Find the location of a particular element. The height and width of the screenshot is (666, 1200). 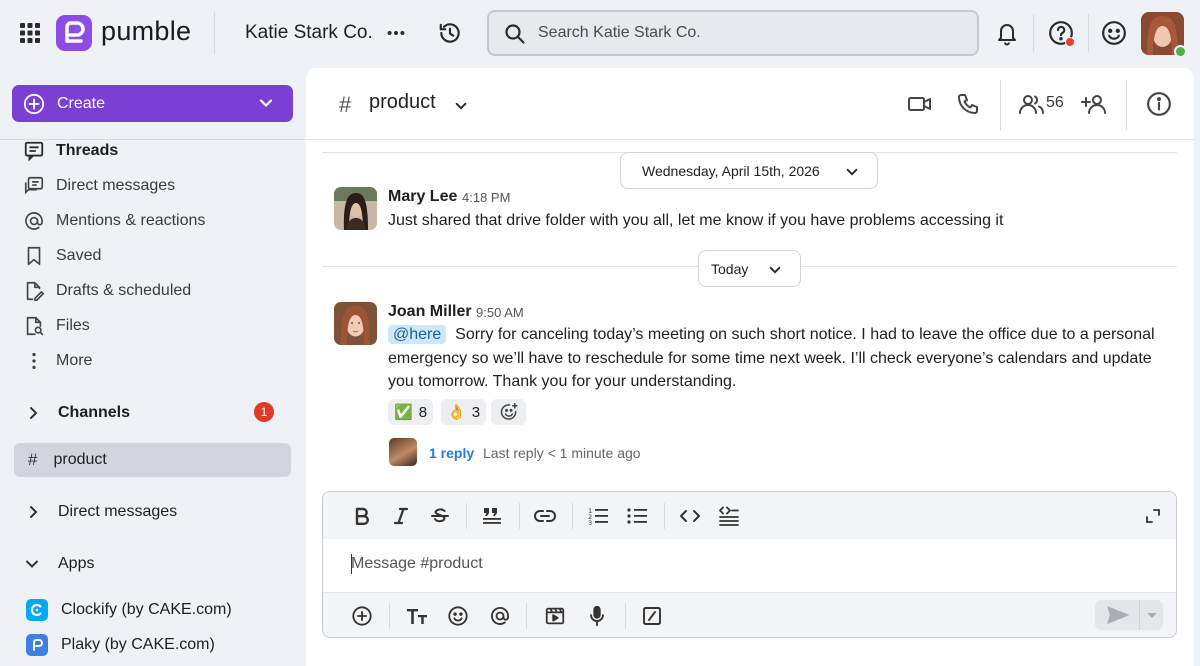

expand-icon is located at coordinates (1153, 516).